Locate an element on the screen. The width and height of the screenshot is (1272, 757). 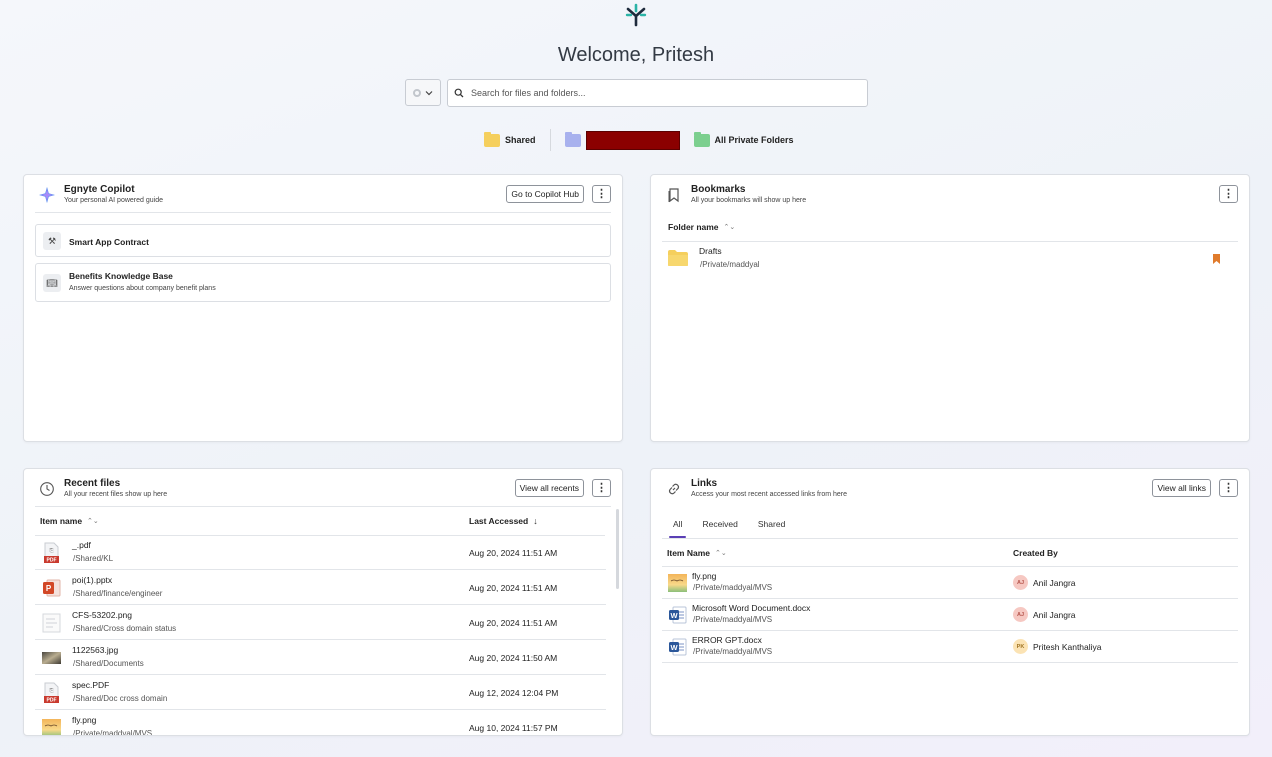
link-name: fly.png is located at coordinates (704, 576).